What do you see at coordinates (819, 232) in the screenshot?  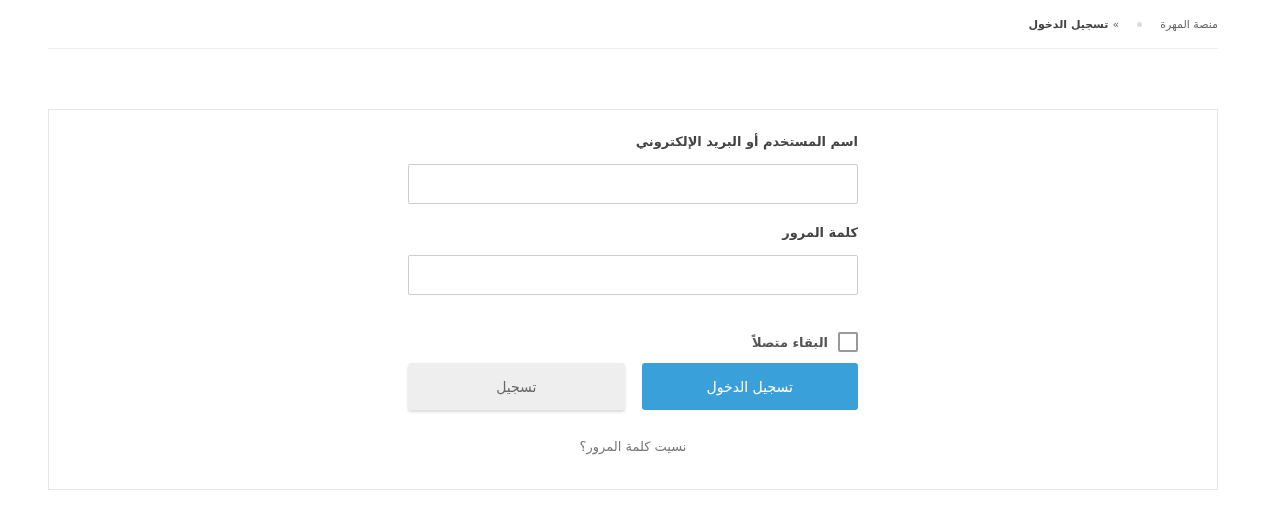 I see `field-label: كلمة المرور` at bounding box center [819, 232].